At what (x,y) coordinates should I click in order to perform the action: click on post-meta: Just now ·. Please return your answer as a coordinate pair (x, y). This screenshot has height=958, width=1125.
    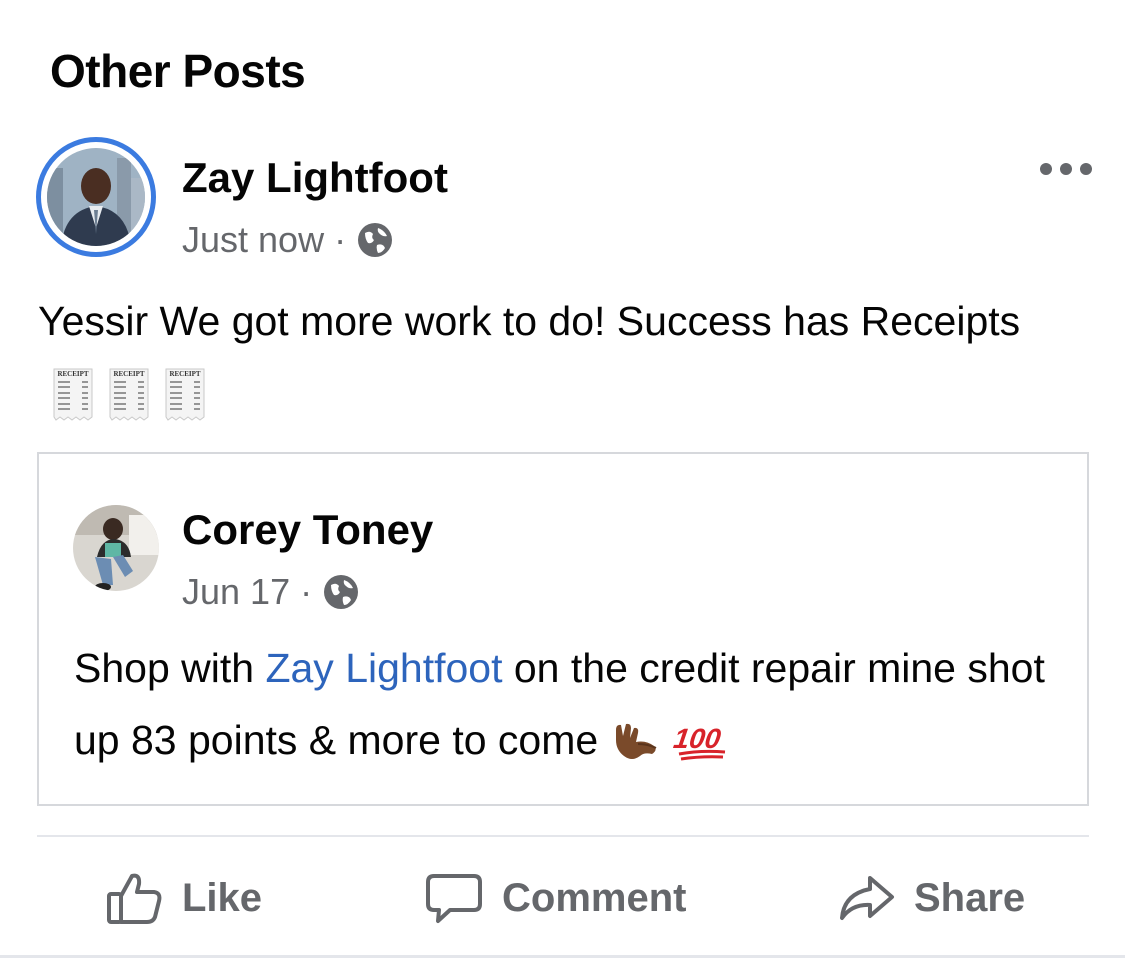
    Looking at the image, I should click on (288, 240).